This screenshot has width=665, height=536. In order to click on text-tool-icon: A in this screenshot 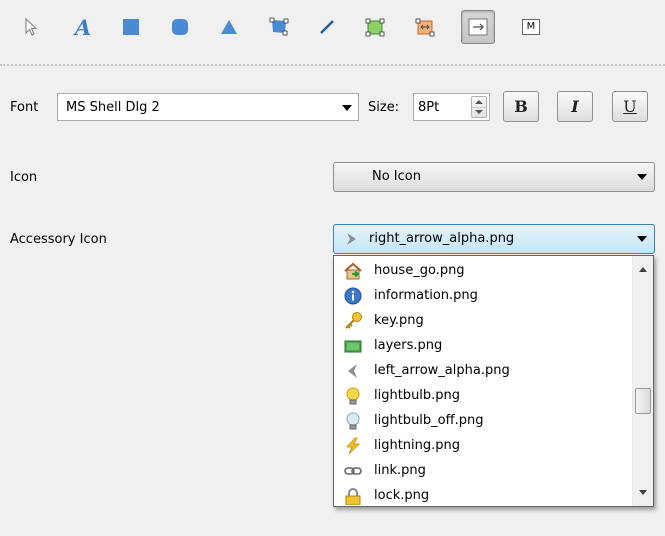, I will do `click(83, 27)`.